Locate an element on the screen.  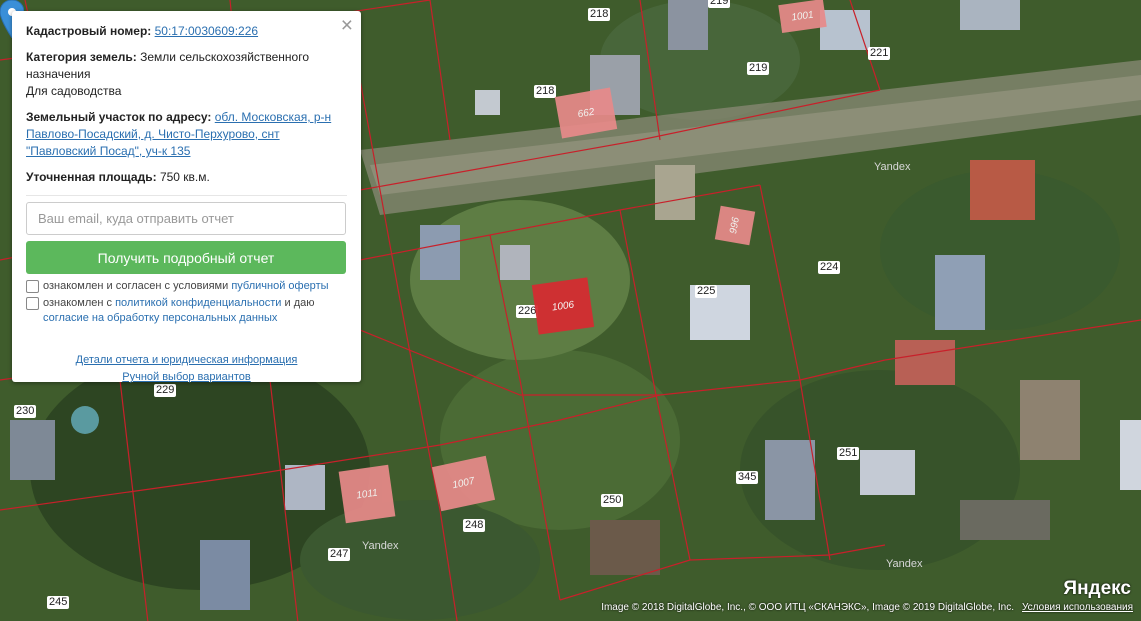
parcel-number-219: 219 is located at coordinates (758, 68).